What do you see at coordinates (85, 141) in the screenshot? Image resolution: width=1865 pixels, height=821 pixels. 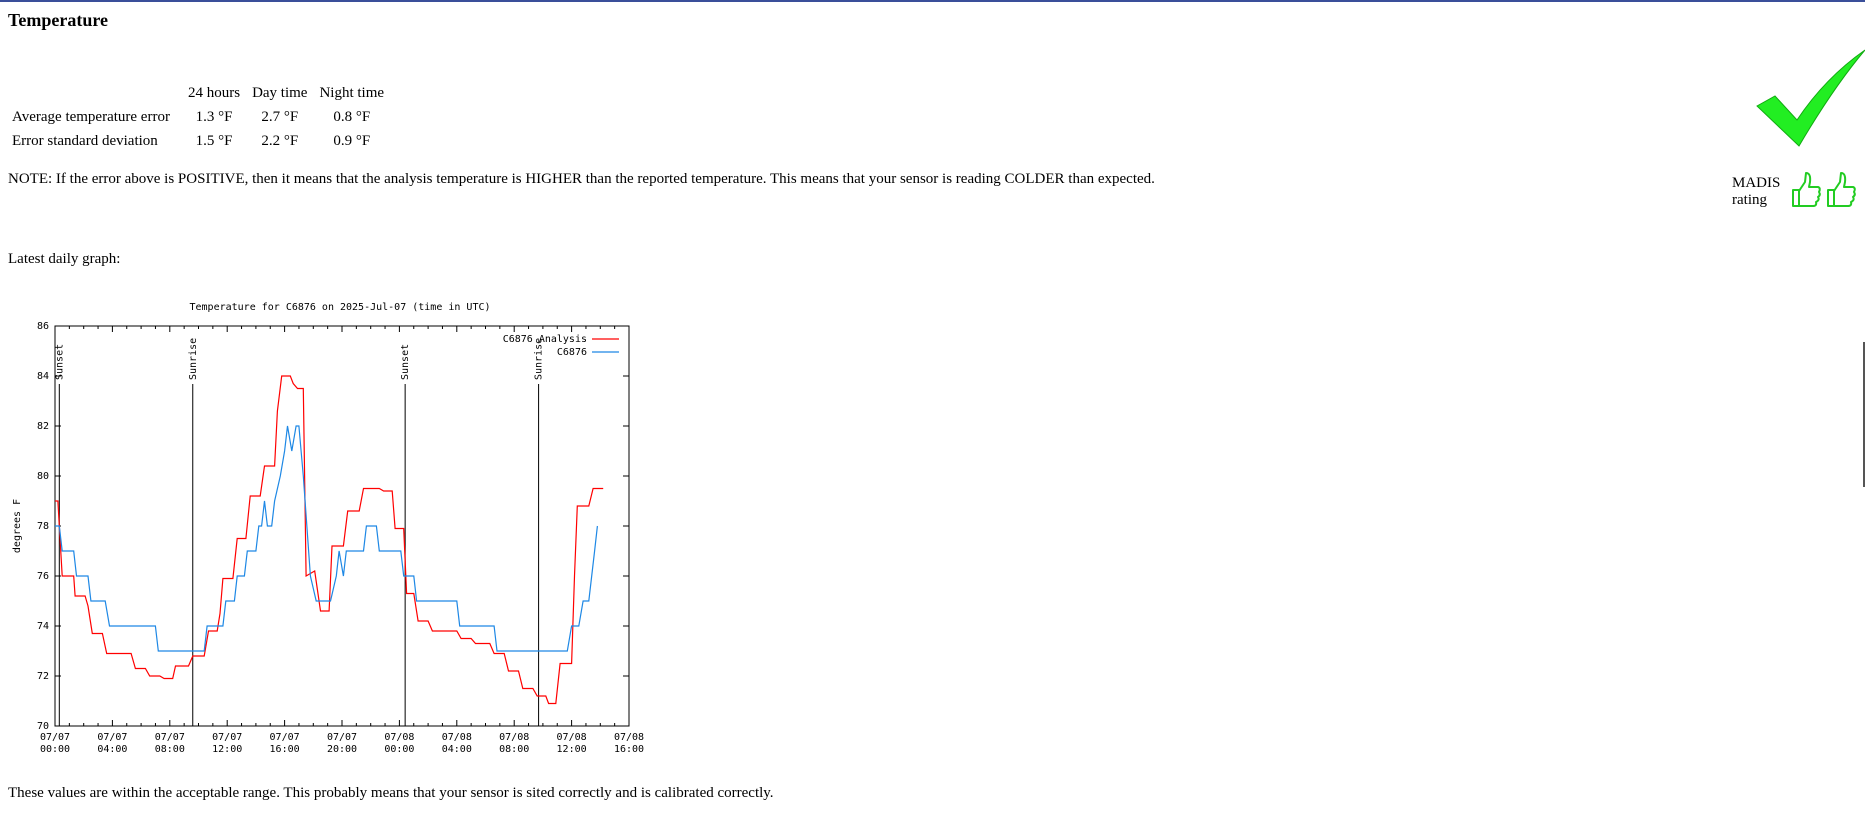 I see `stats-row-label: Error standard deviation` at bounding box center [85, 141].